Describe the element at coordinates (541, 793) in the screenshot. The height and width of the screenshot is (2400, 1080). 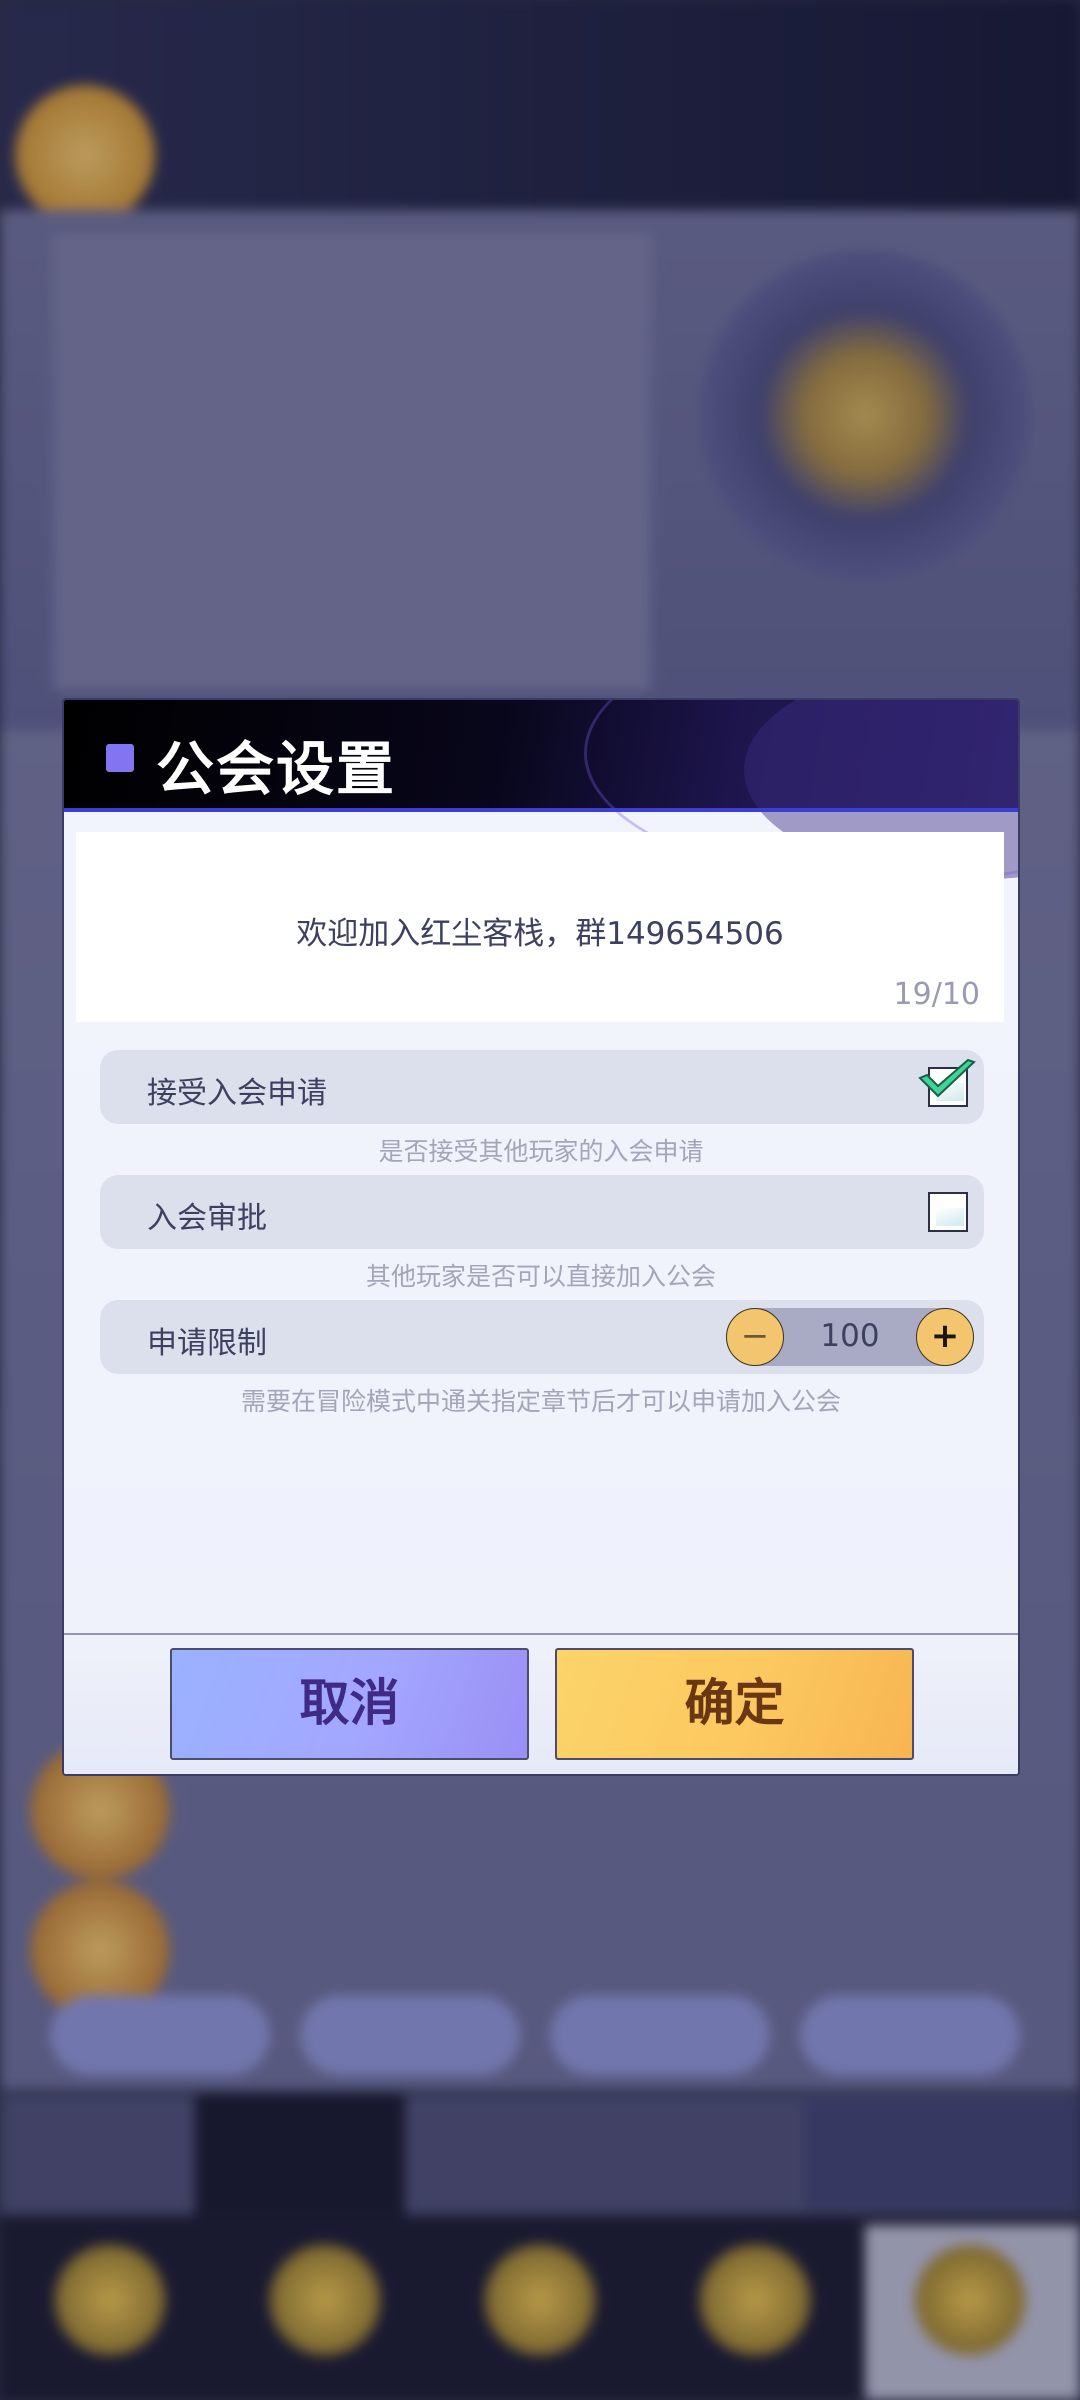
I see `dialog-header: 公会设置` at that location.